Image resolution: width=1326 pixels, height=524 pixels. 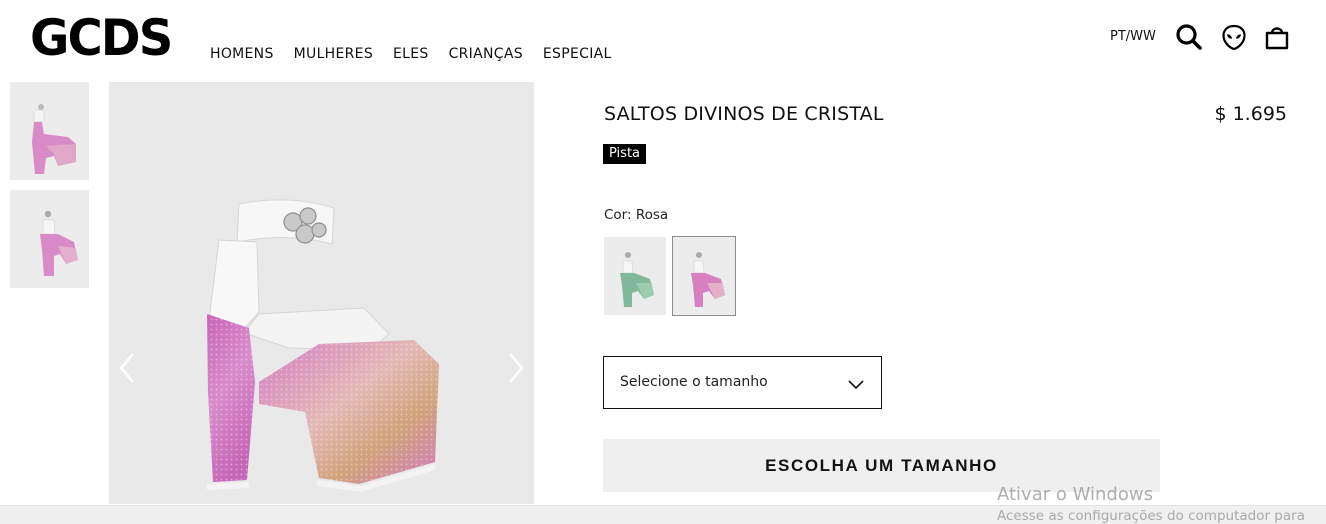 What do you see at coordinates (1189, 37) in the screenshot?
I see `search-icon` at bounding box center [1189, 37].